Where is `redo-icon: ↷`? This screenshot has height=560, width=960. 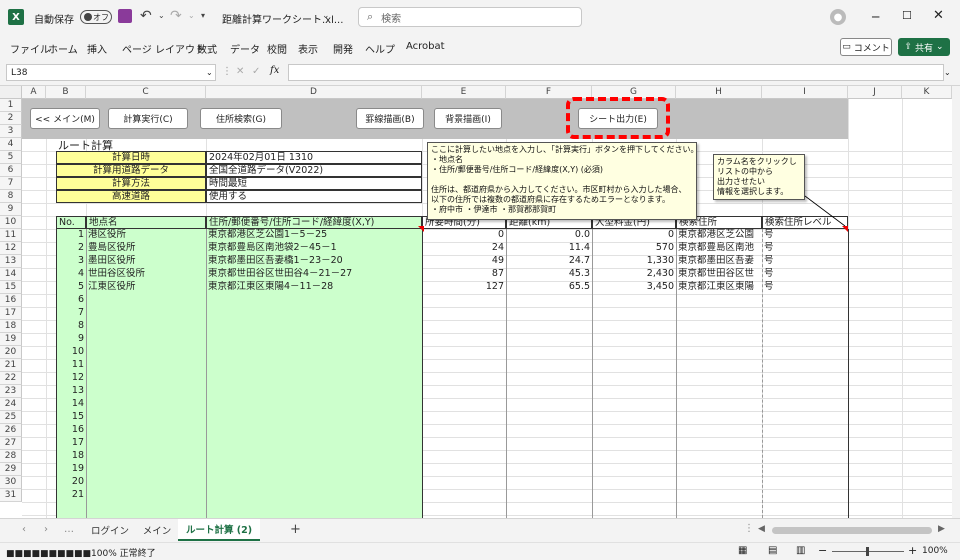 redo-icon: ↷ is located at coordinates (176, 16).